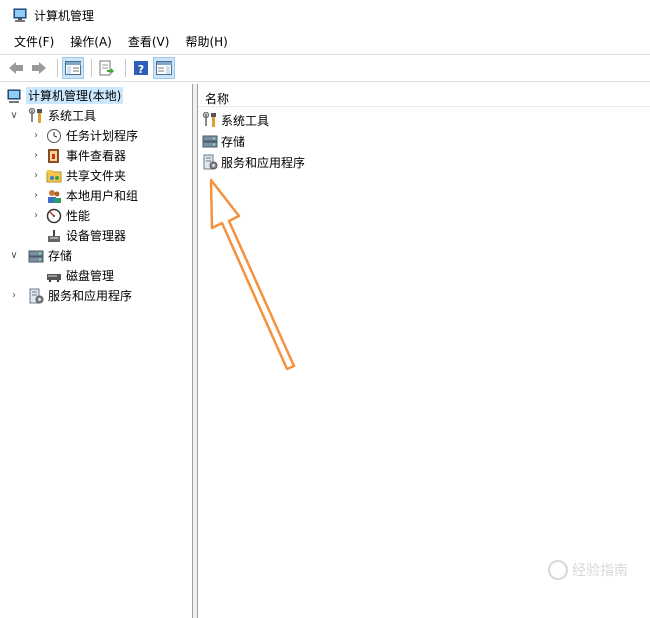 This screenshot has height=618, width=650. I want to click on help-button: ?, so click(141, 68).